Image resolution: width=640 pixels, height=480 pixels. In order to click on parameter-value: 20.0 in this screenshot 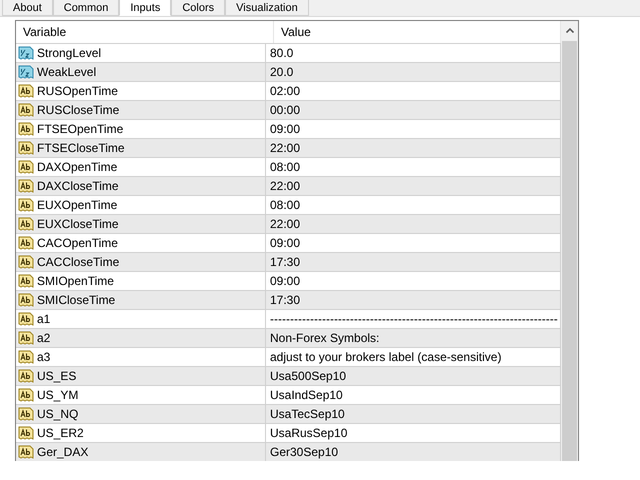, I will do `click(282, 72)`.